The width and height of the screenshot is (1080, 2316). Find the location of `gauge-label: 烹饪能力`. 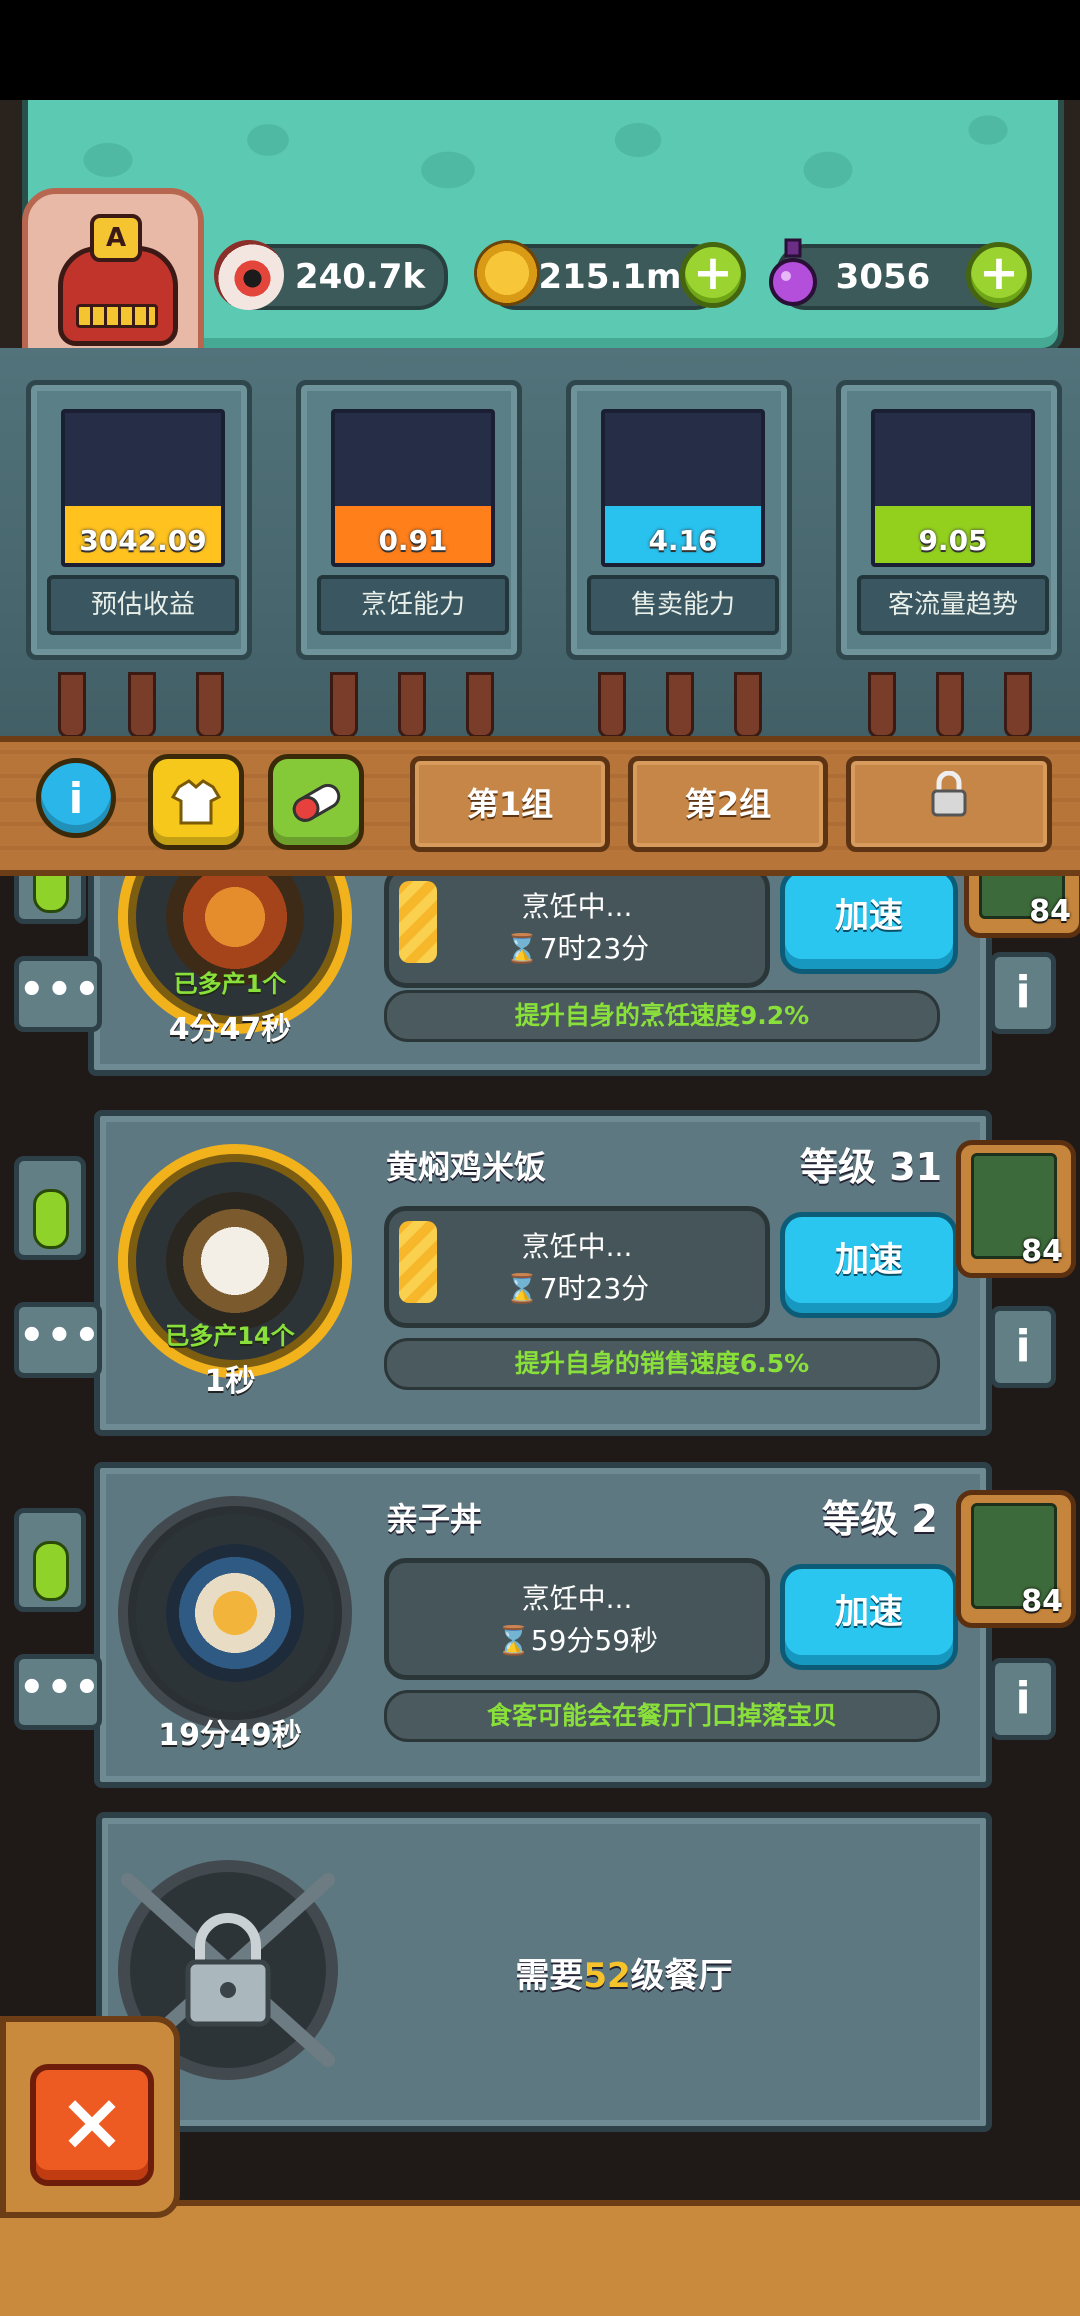

gauge-label: 烹饪能力 is located at coordinates (413, 605).